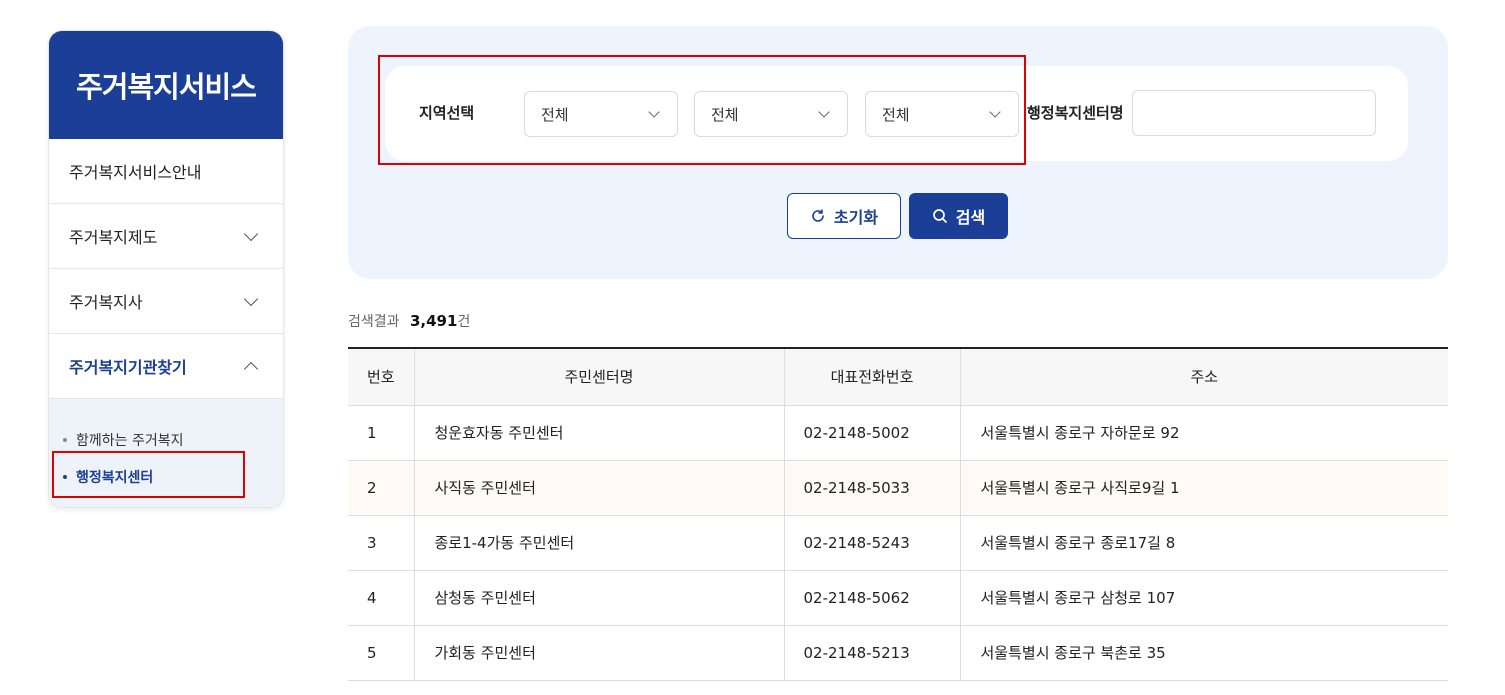 The height and width of the screenshot is (695, 1505). Describe the element at coordinates (135, 172) in the screenshot. I see `sidebar-item-label: 주거복지서비스안내` at that location.